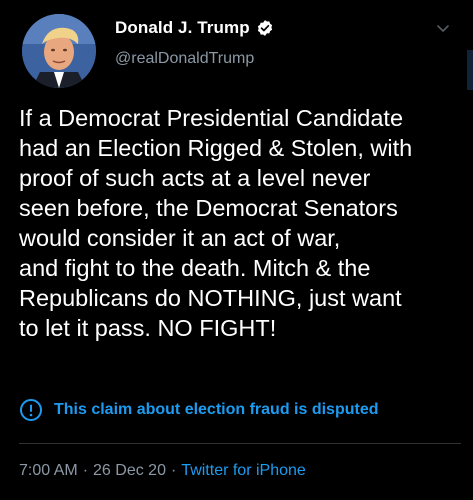 This screenshot has width=473, height=500. I want to click on author-display-name: Donald J. Trump, so click(182, 28).